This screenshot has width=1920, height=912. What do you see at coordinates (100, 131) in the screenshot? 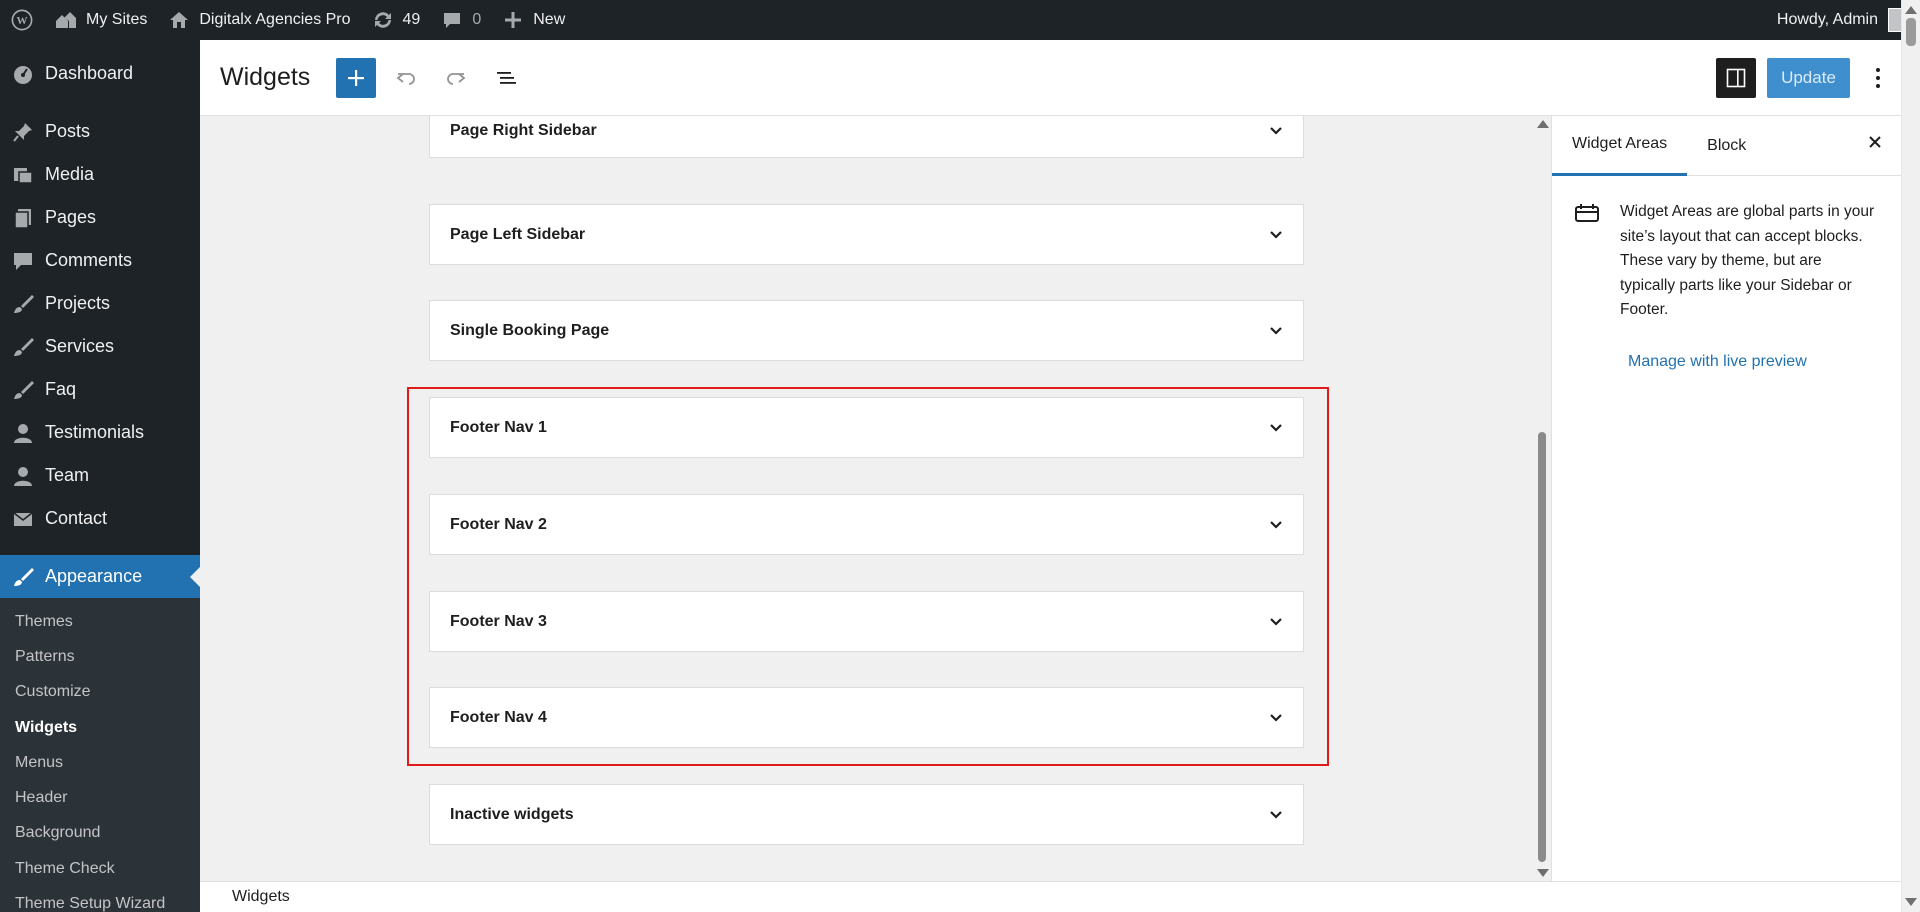
I see `sidebar-item-posts: Posts` at bounding box center [100, 131].